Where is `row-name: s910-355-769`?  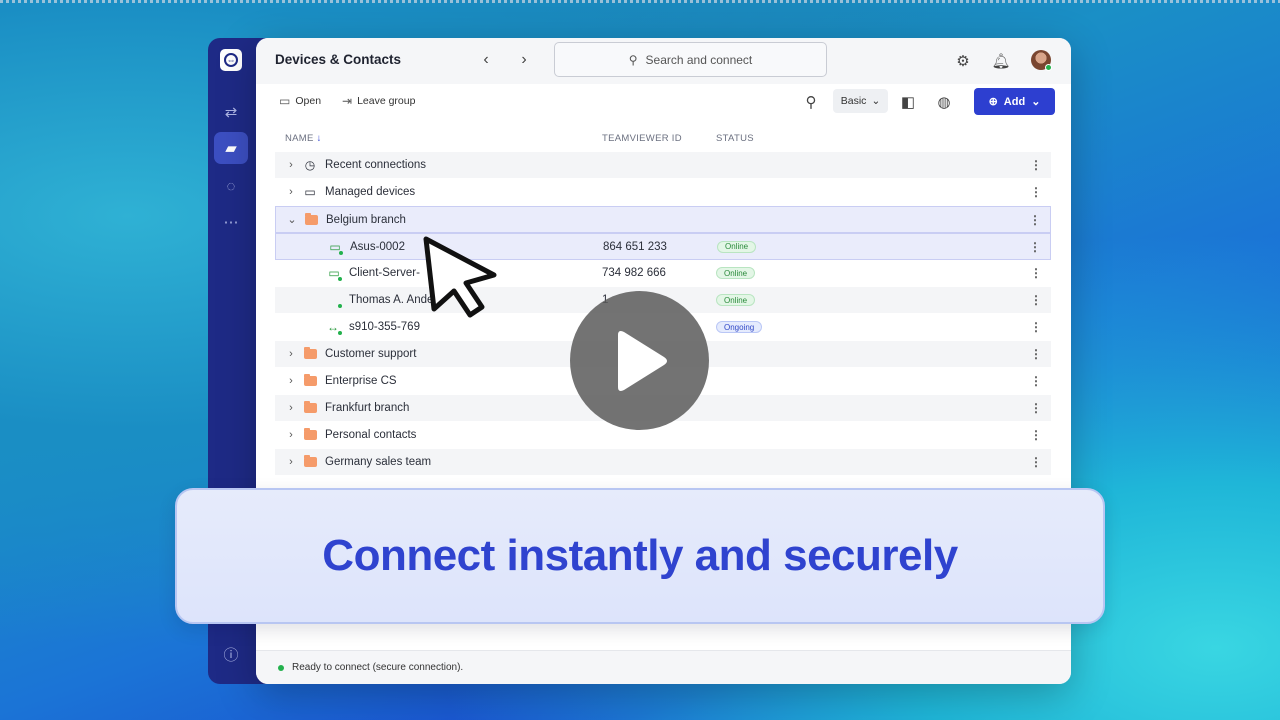 row-name: s910-355-769 is located at coordinates (384, 327).